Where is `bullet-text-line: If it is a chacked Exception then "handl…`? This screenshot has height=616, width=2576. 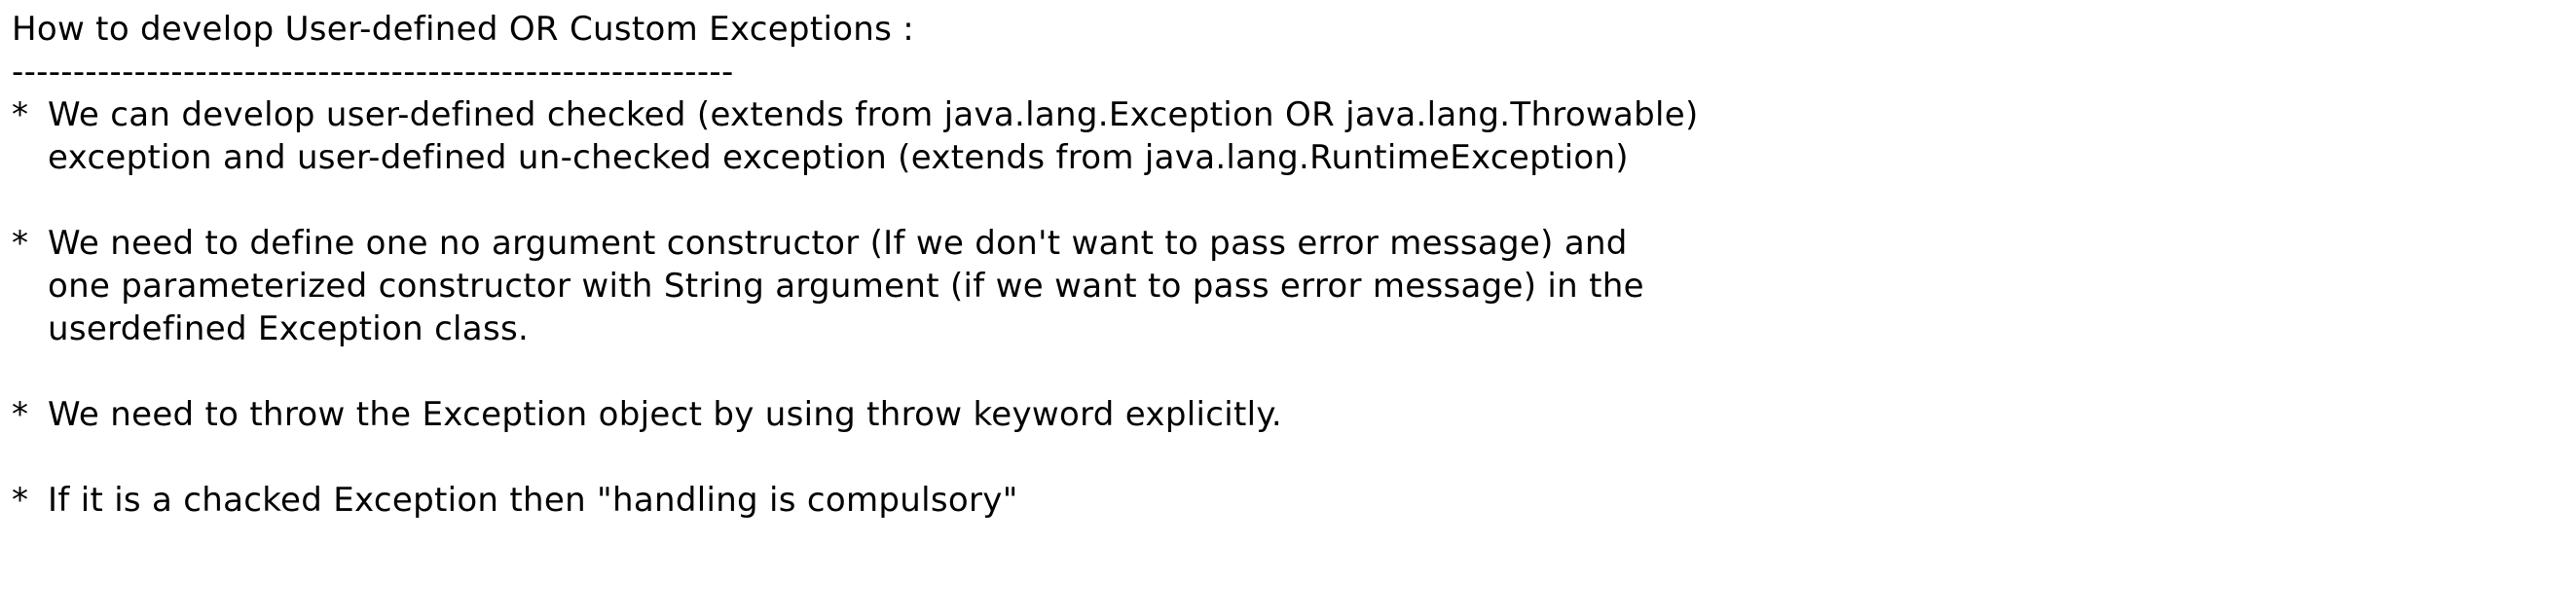 bullet-text-line: If it is a chacked Exception then "handl… is located at coordinates (533, 500).